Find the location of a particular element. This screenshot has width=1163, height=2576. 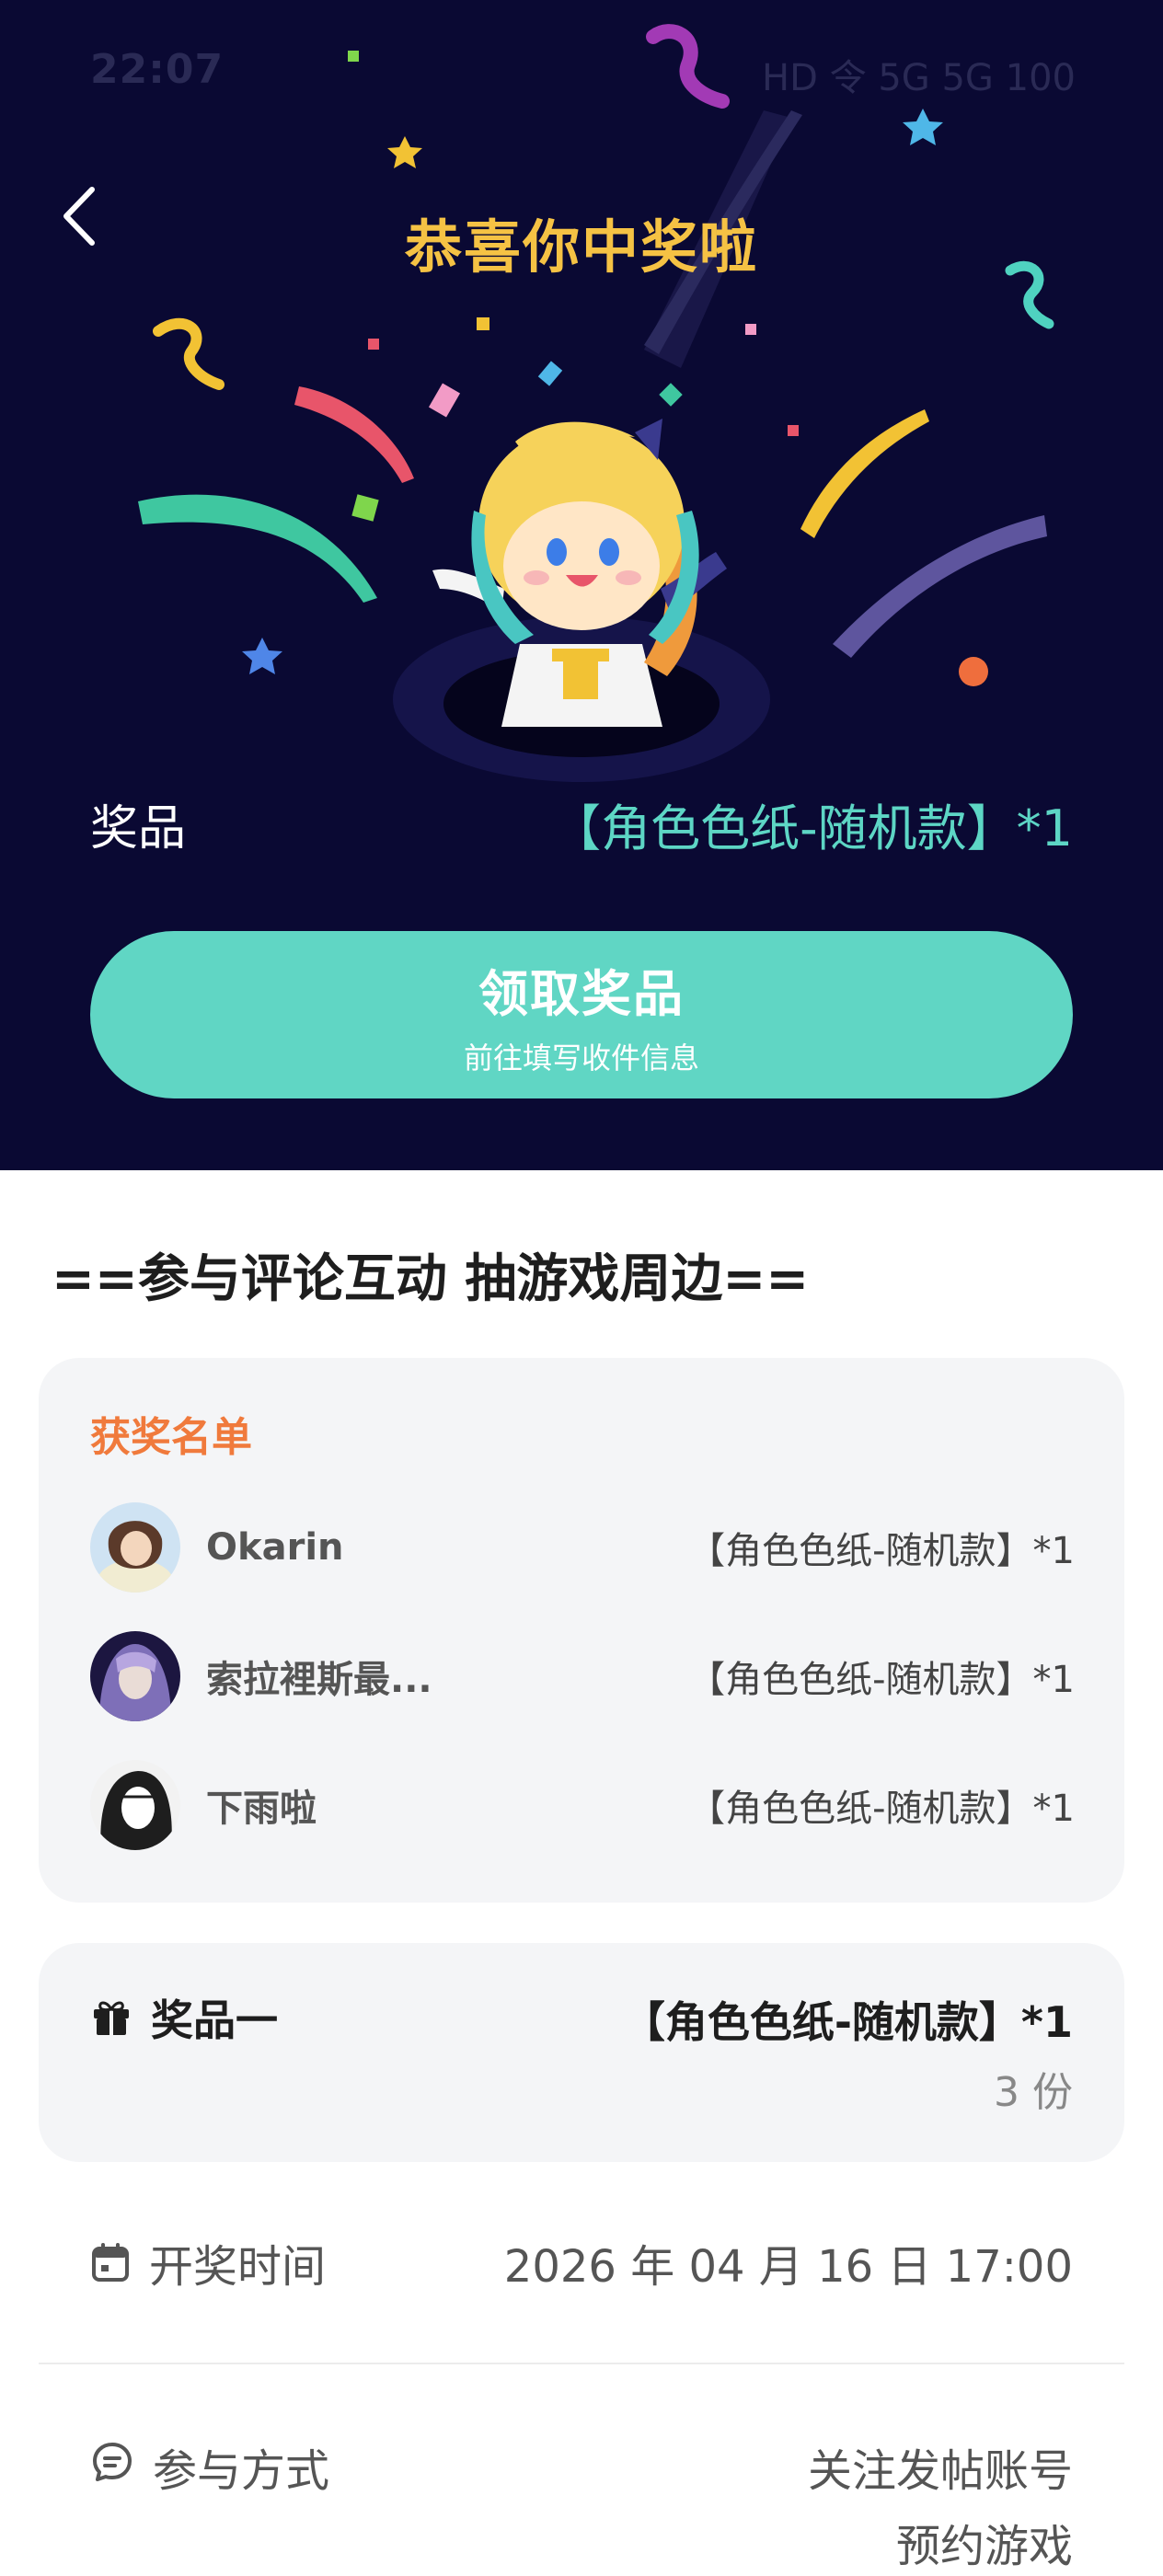

winner-name: 下雨啦 is located at coordinates (262, 1809).